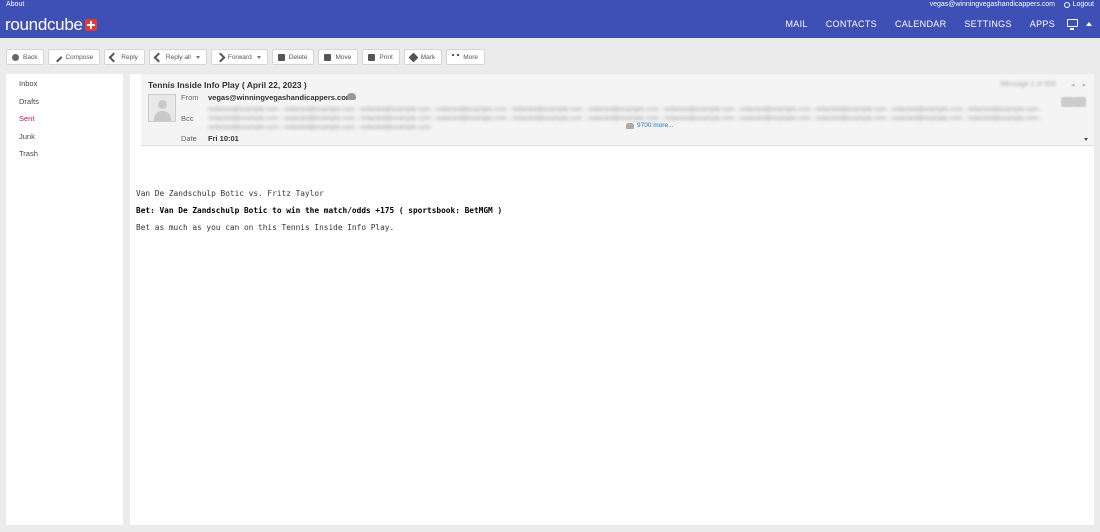 The height and width of the screenshot is (532, 1100). What do you see at coordinates (298, 57) in the screenshot?
I see `delete-label: Delete` at bounding box center [298, 57].